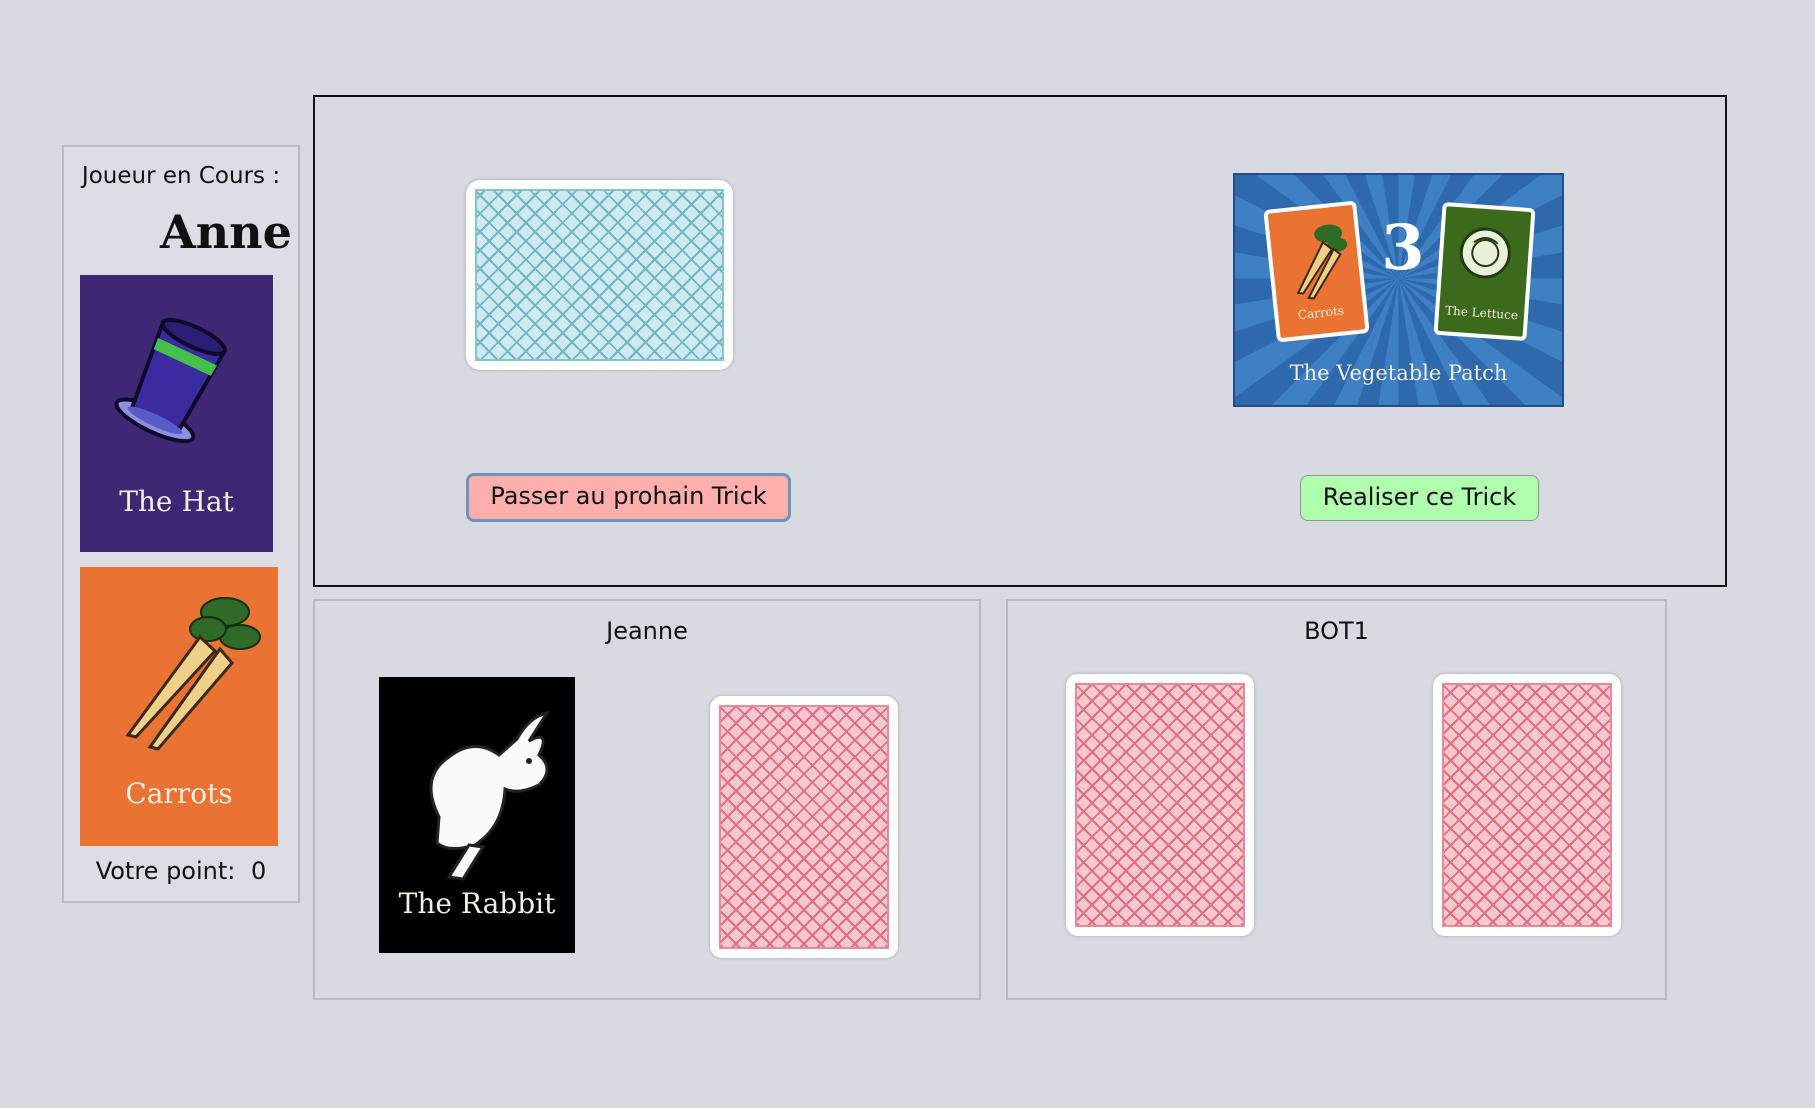  What do you see at coordinates (179, 793) in the screenshot?
I see `carrots-card-title: Carrots` at bounding box center [179, 793].